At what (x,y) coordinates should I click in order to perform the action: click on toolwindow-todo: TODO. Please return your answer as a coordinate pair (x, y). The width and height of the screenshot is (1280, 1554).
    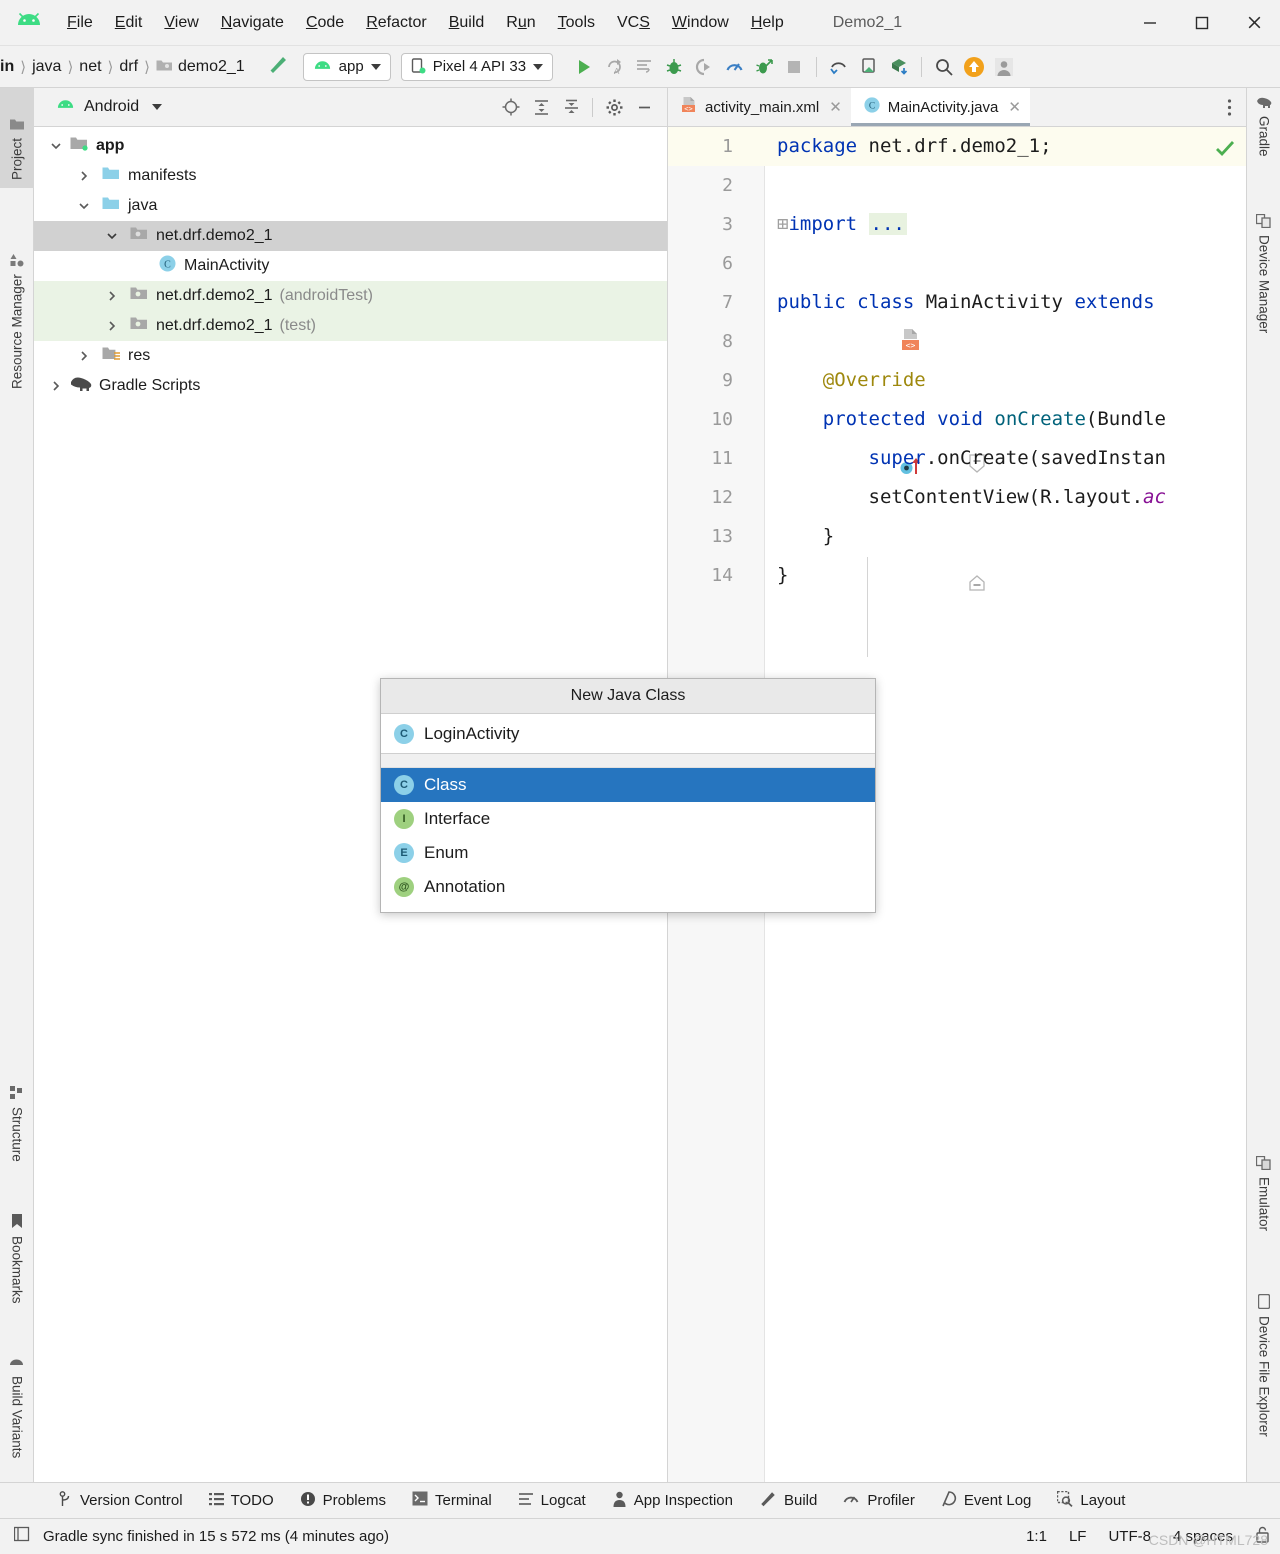
    Looking at the image, I should click on (241, 1501).